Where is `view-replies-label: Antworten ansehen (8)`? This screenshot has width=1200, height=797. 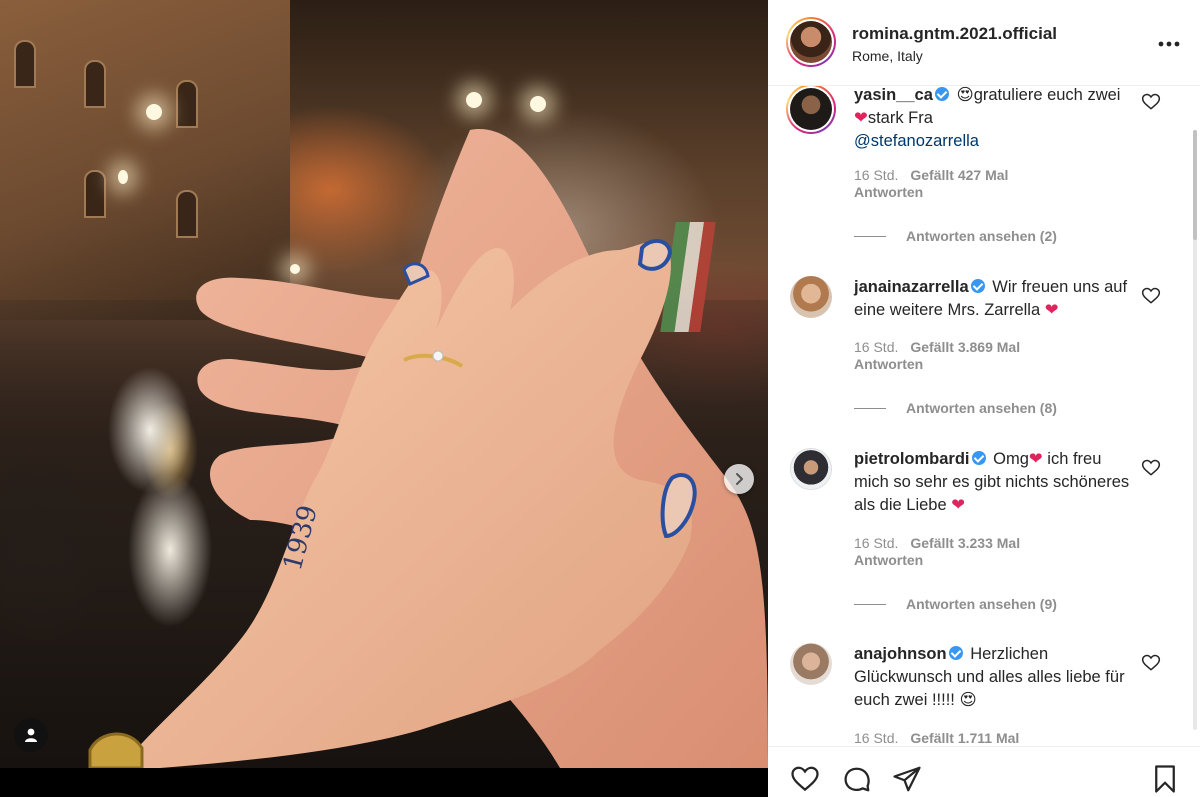
view-replies-label: Antworten ansehen (8) is located at coordinates (981, 408).